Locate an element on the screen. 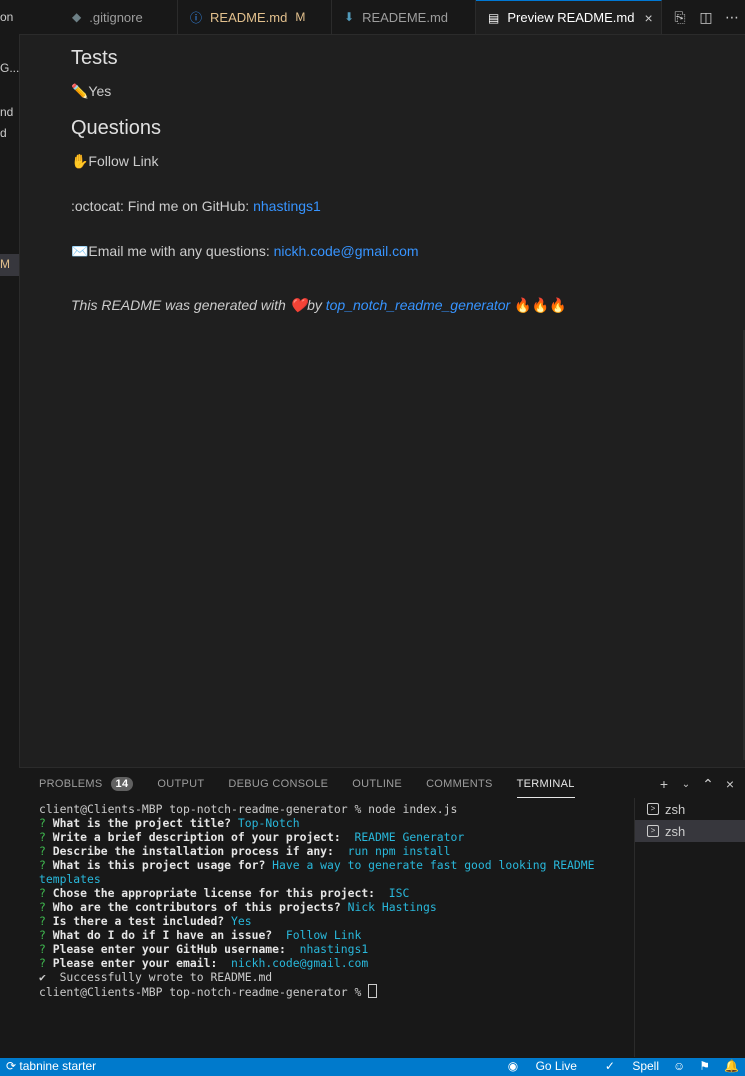 The width and height of the screenshot is (745, 1076). tab-label: PROBLEMS is located at coordinates (71, 784).